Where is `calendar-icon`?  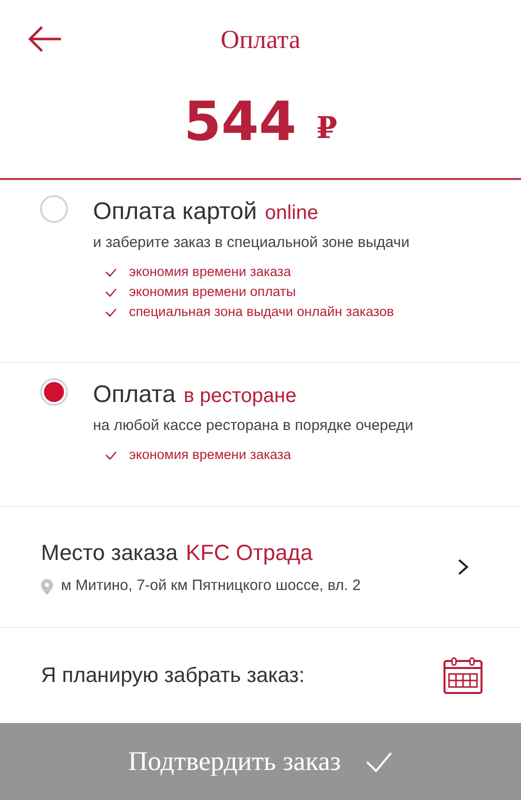
calendar-icon is located at coordinates (463, 675).